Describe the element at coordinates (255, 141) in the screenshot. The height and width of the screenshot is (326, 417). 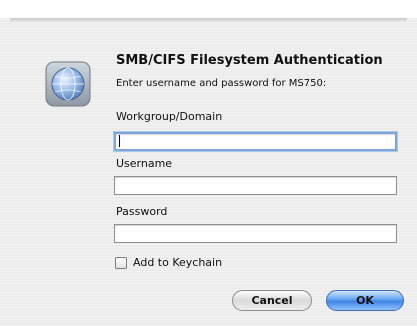
I see `workgroup-input` at that location.